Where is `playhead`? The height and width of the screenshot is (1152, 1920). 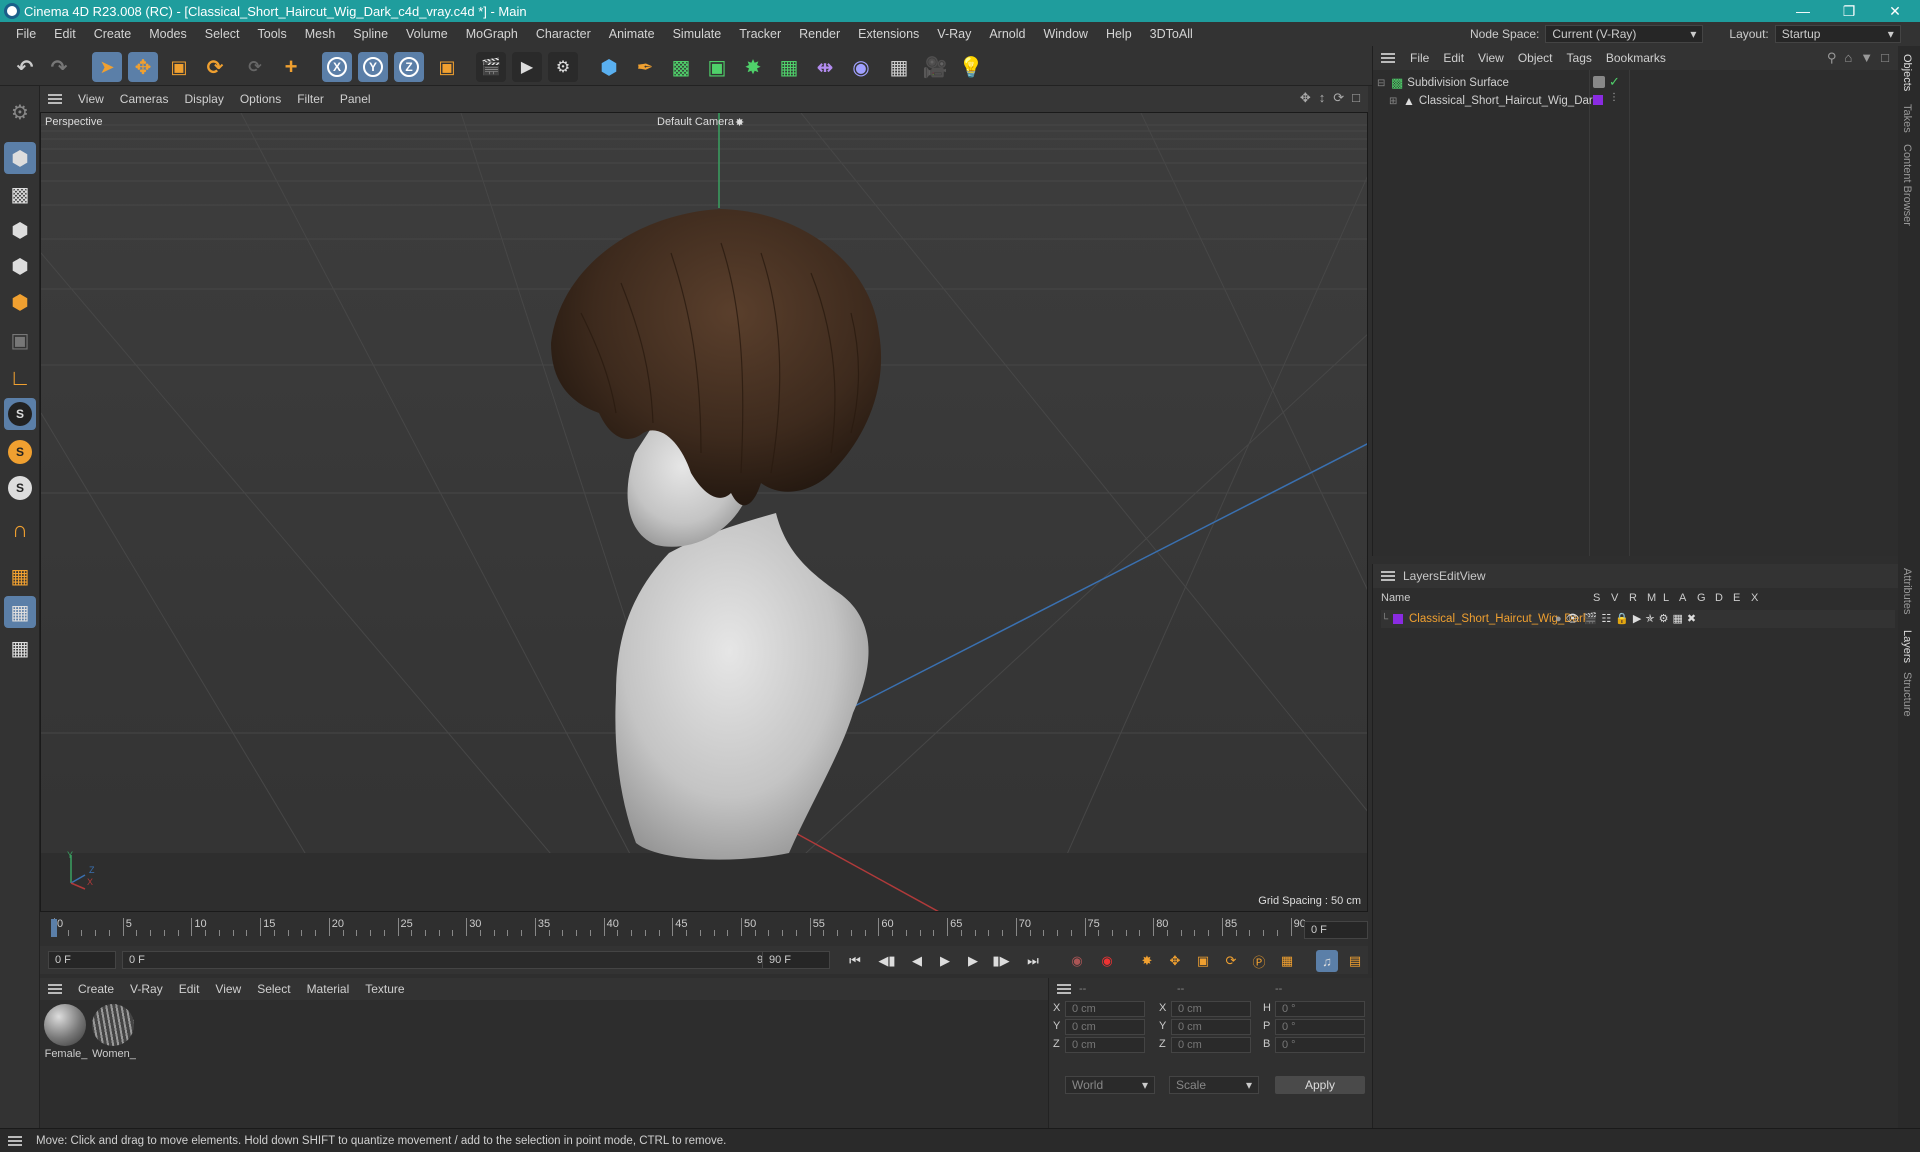 playhead is located at coordinates (54, 928).